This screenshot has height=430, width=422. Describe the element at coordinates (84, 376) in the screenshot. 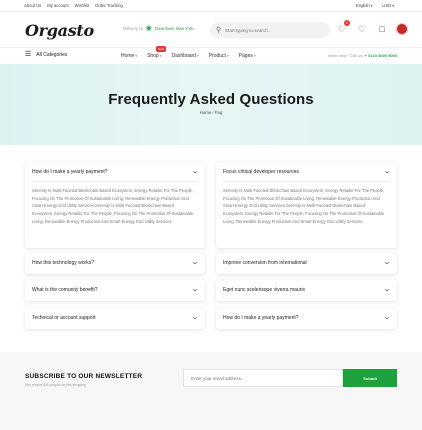

I see `newsletter-title: SUBSCRIBE TO OUR NEWSLETTER` at that location.